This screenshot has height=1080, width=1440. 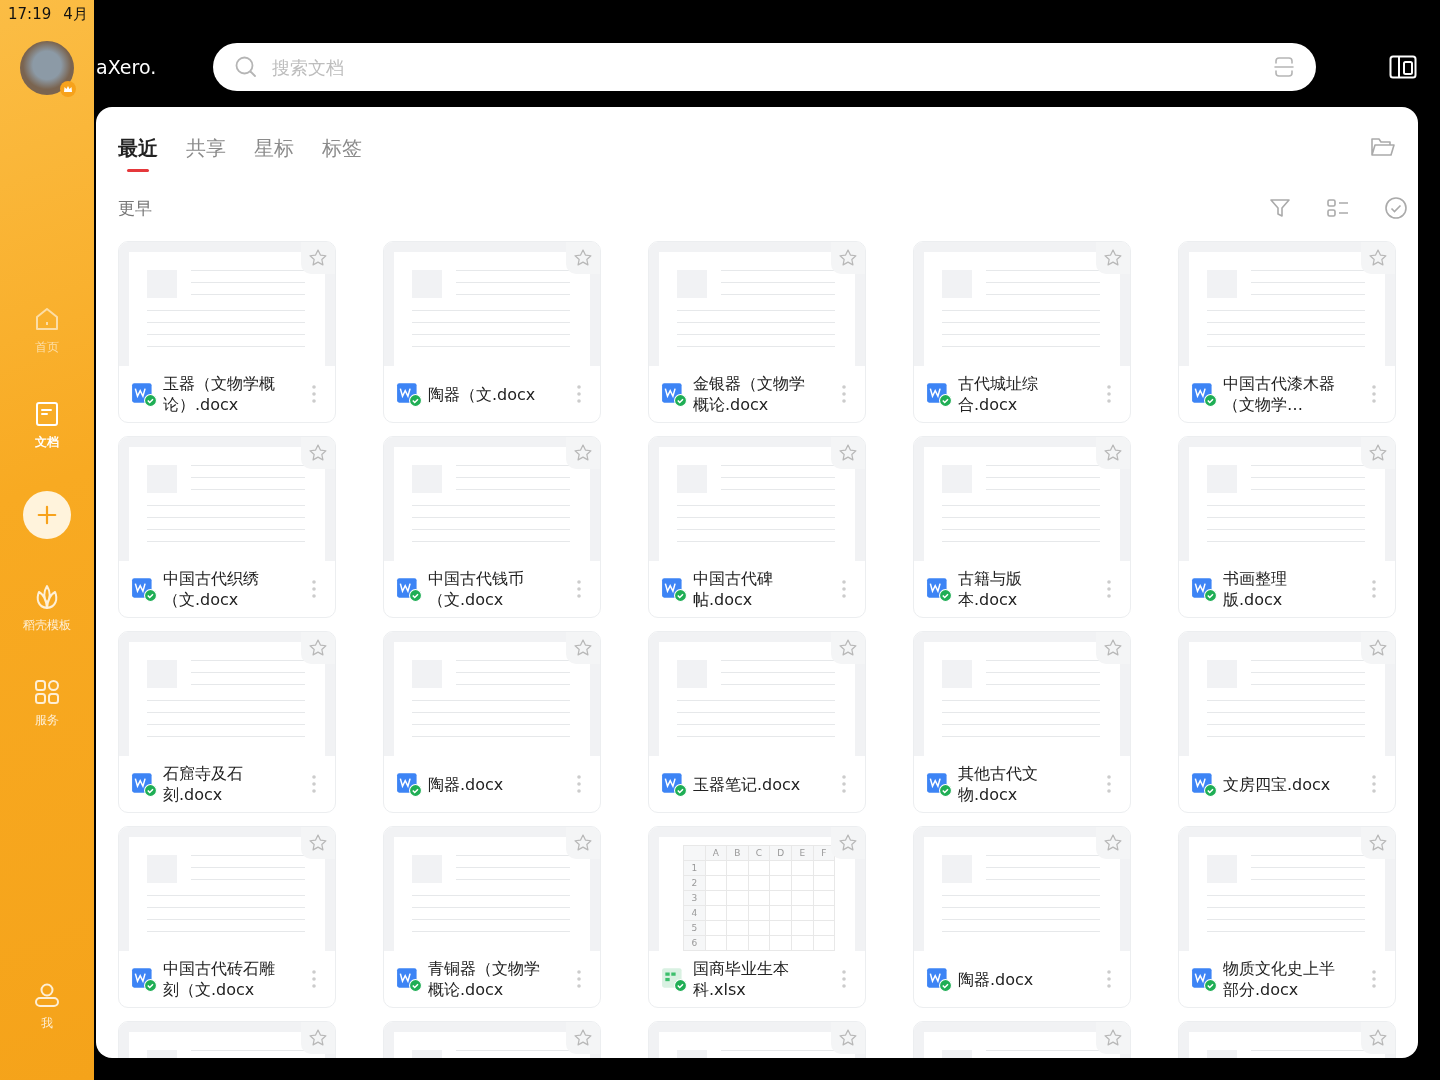 I want to click on file-card: A B C D E F 1 2 3 4 5 6 国商毕业生本科.xlsx, so click(x=757, y=917).